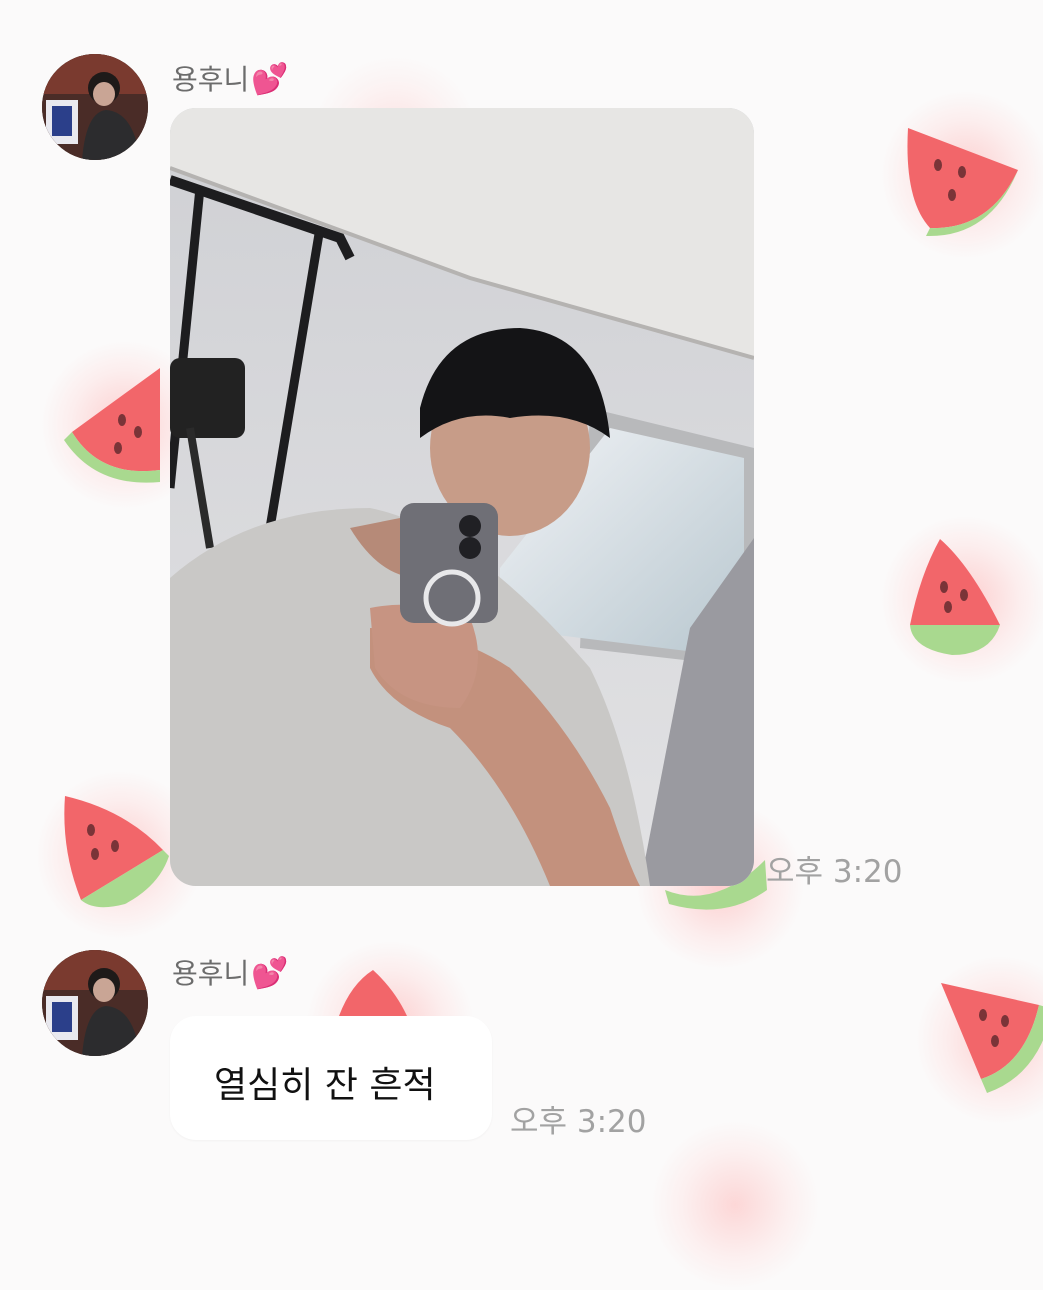 The height and width of the screenshot is (1290, 1043). Describe the element at coordinates (325, 1085) in the screenshot. I see `message-text: 열심히 잔 흔적` at that location.